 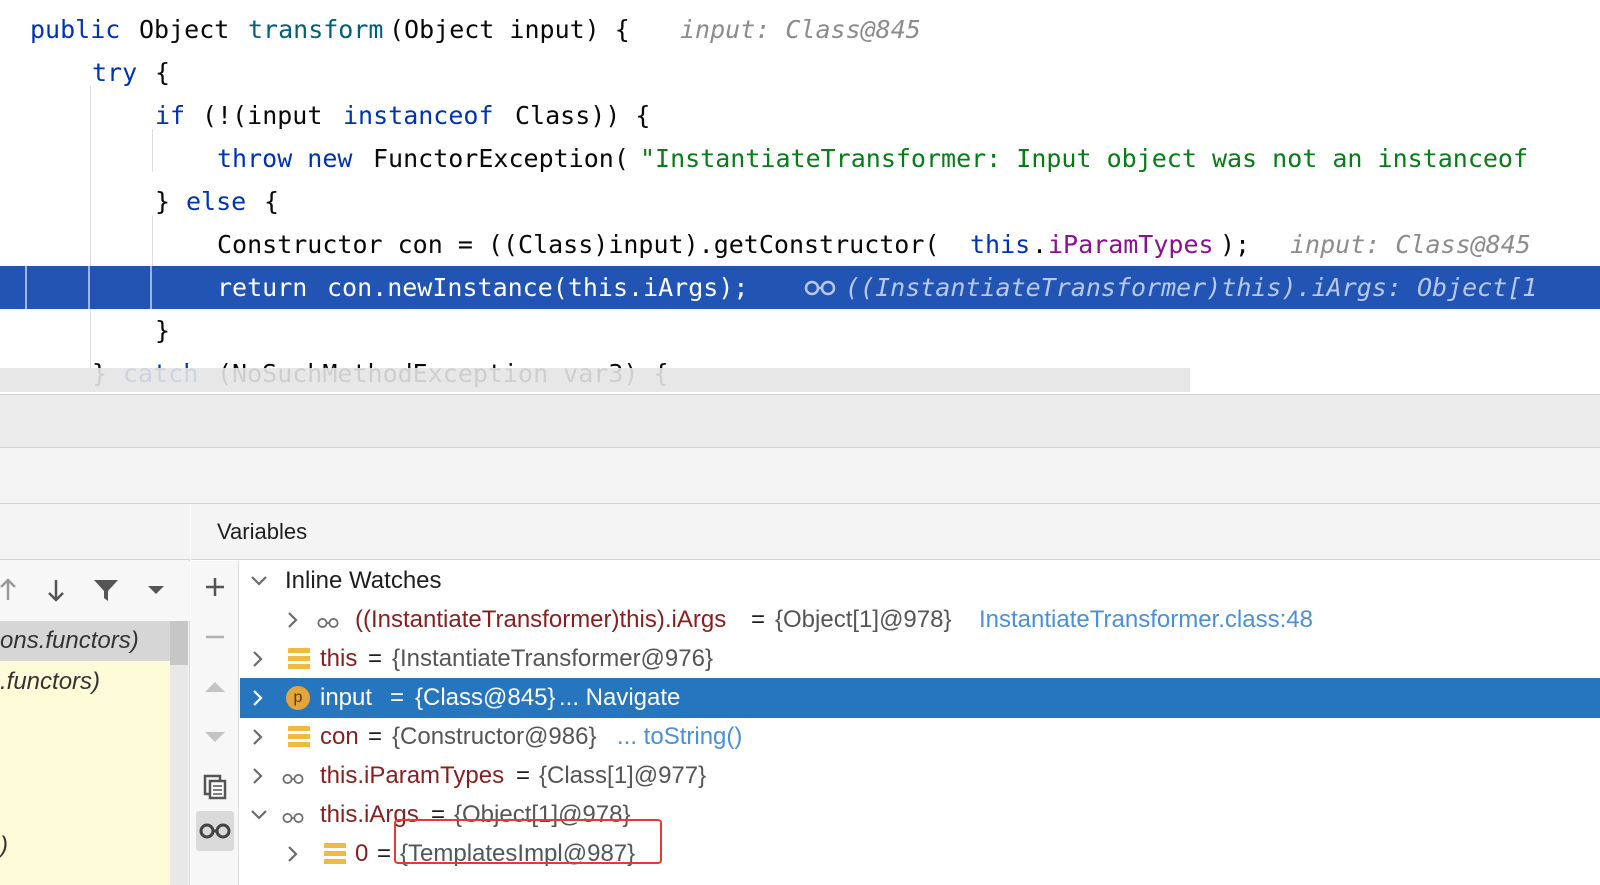 What do you see at coordinates (298, 698) in the screenshot?
I see `param-icon: p` at bounding box center [298, 698].